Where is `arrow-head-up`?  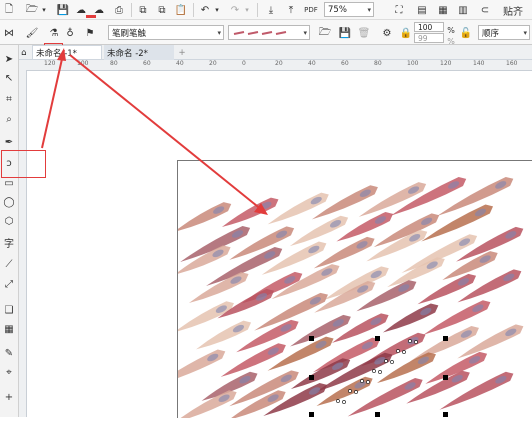 arrow-head-up is located at coordinates (61, 54).